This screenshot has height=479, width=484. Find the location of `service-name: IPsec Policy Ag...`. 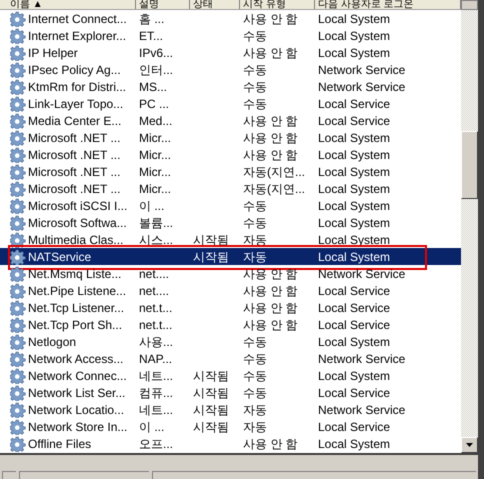

service-name: IPsec Policy Ag... is located at coordinates (74, 70).